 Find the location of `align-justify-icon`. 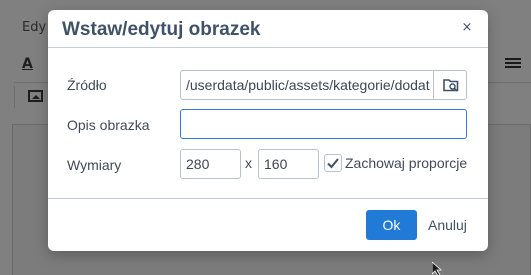

align-justify-icon is located at coordinates (513, 64).